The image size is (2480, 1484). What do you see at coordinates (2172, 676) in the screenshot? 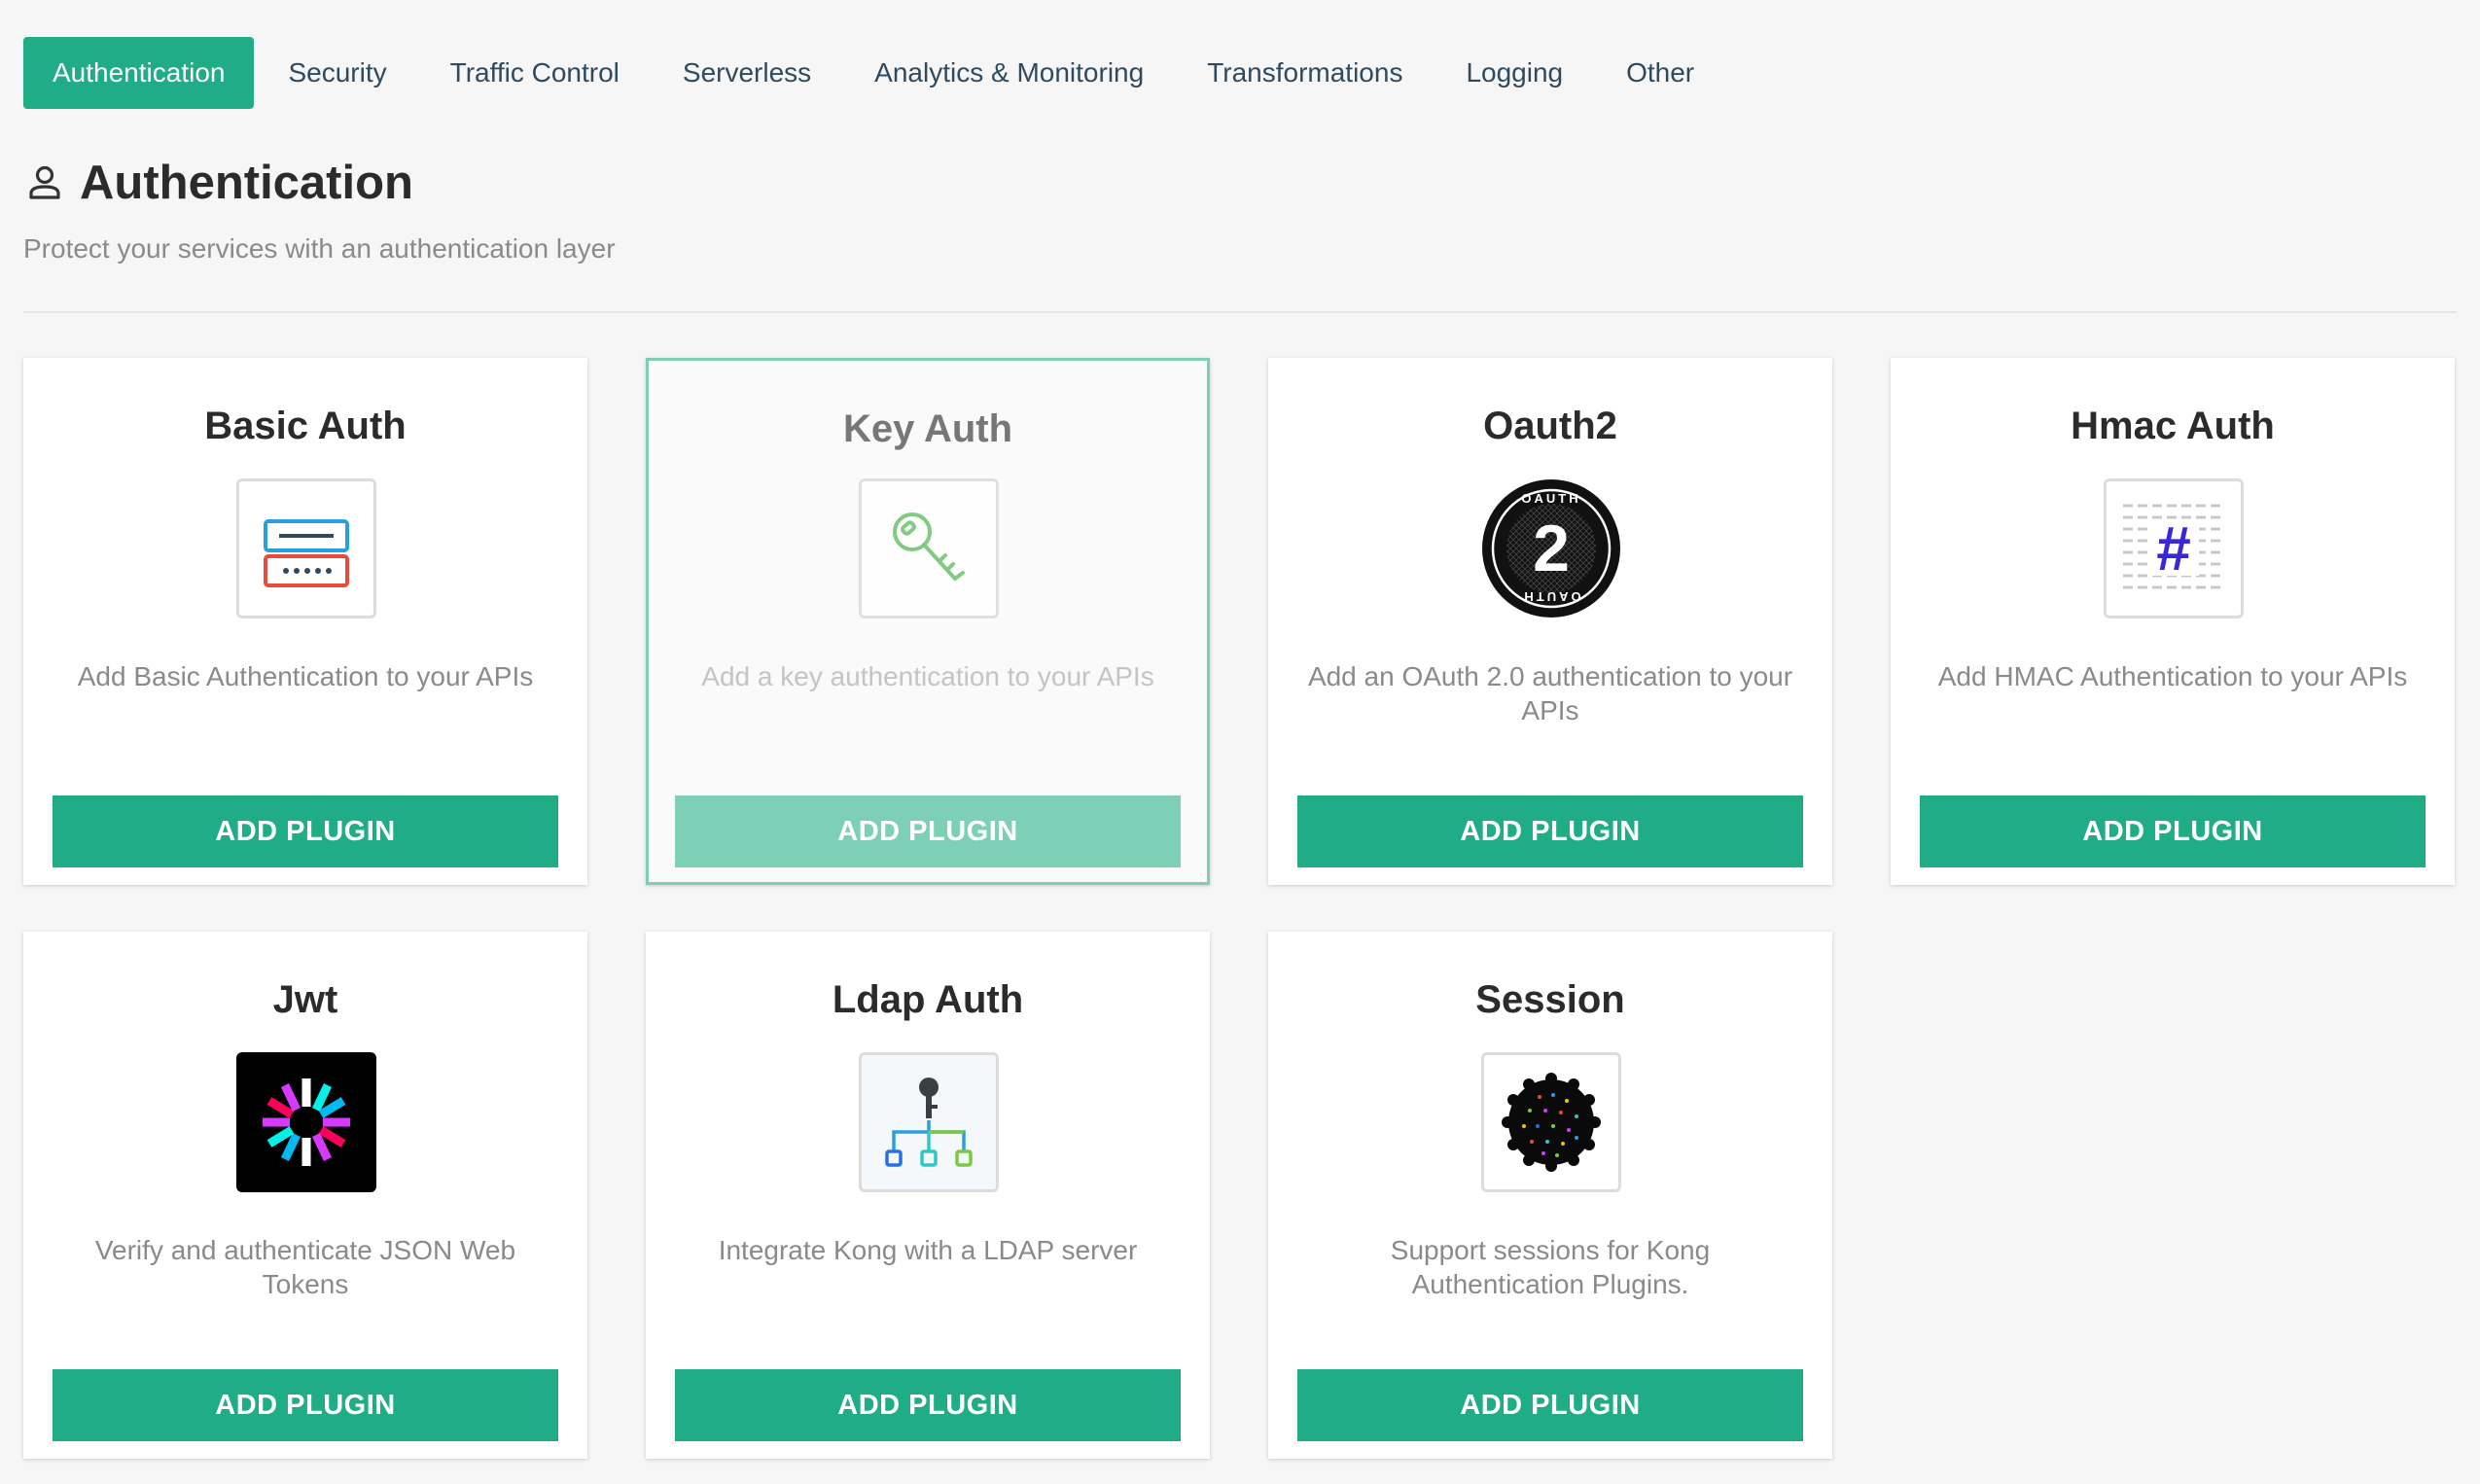
I see `plugin-description: Add HMAC Authentication to your APIs` at bounding box center [2172, 676].